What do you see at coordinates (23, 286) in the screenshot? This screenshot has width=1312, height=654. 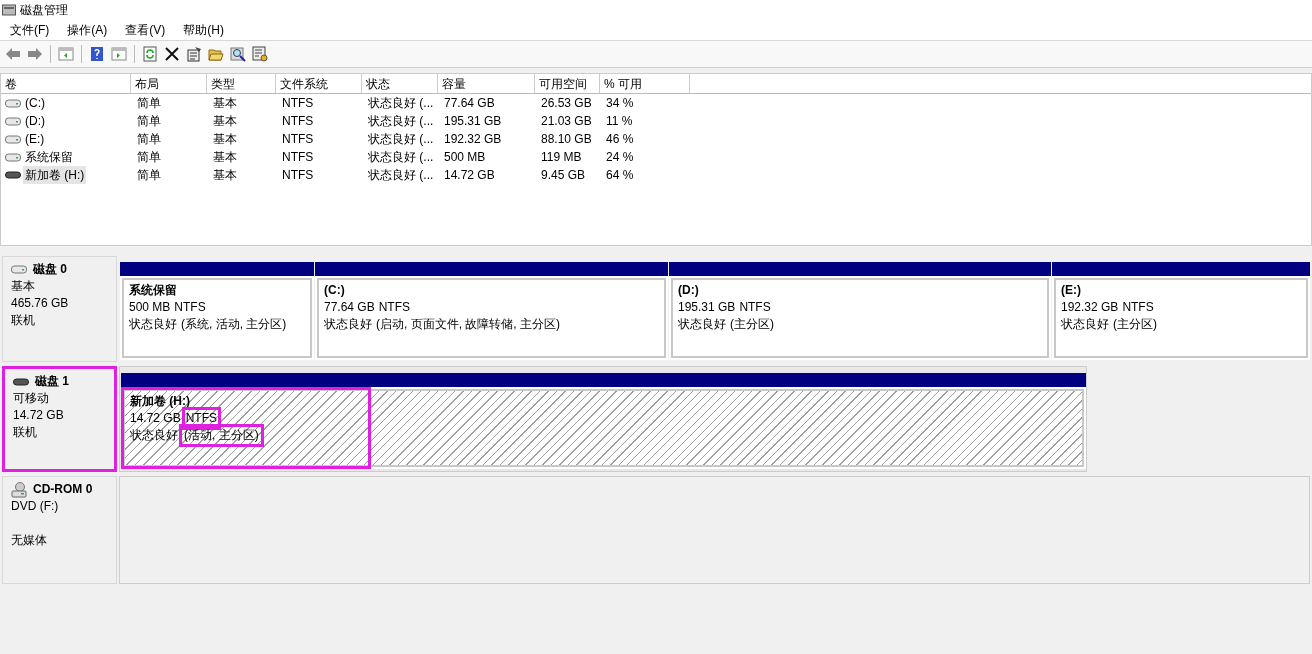 I see `disk-detail: 基本` at bounding box center [23, 286].